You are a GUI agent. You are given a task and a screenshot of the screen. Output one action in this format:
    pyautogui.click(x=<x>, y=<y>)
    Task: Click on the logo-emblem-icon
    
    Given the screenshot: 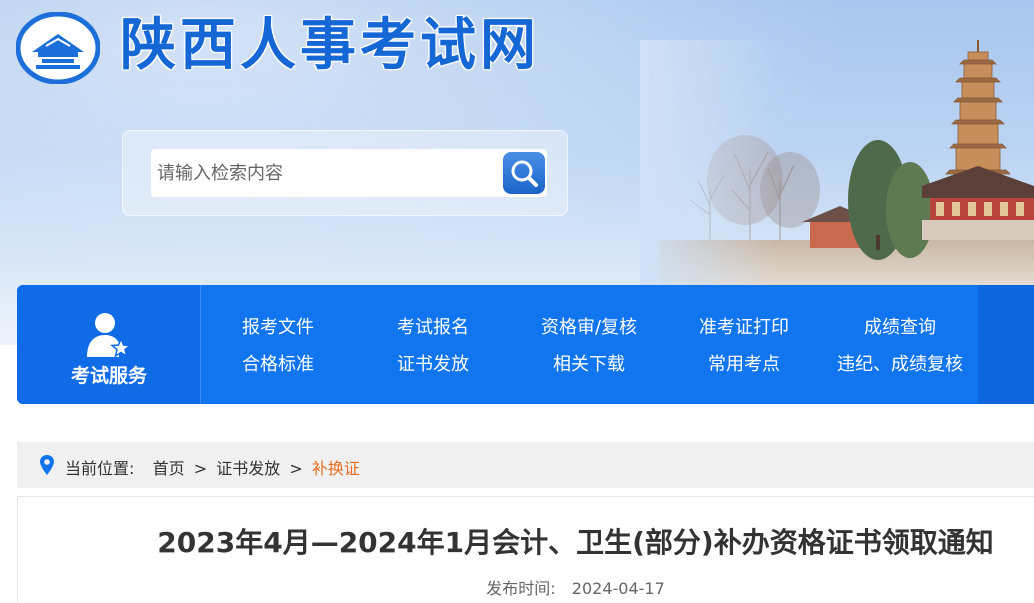 What is the action you would take?
    pyautogui.click(x=58, y=48)
    